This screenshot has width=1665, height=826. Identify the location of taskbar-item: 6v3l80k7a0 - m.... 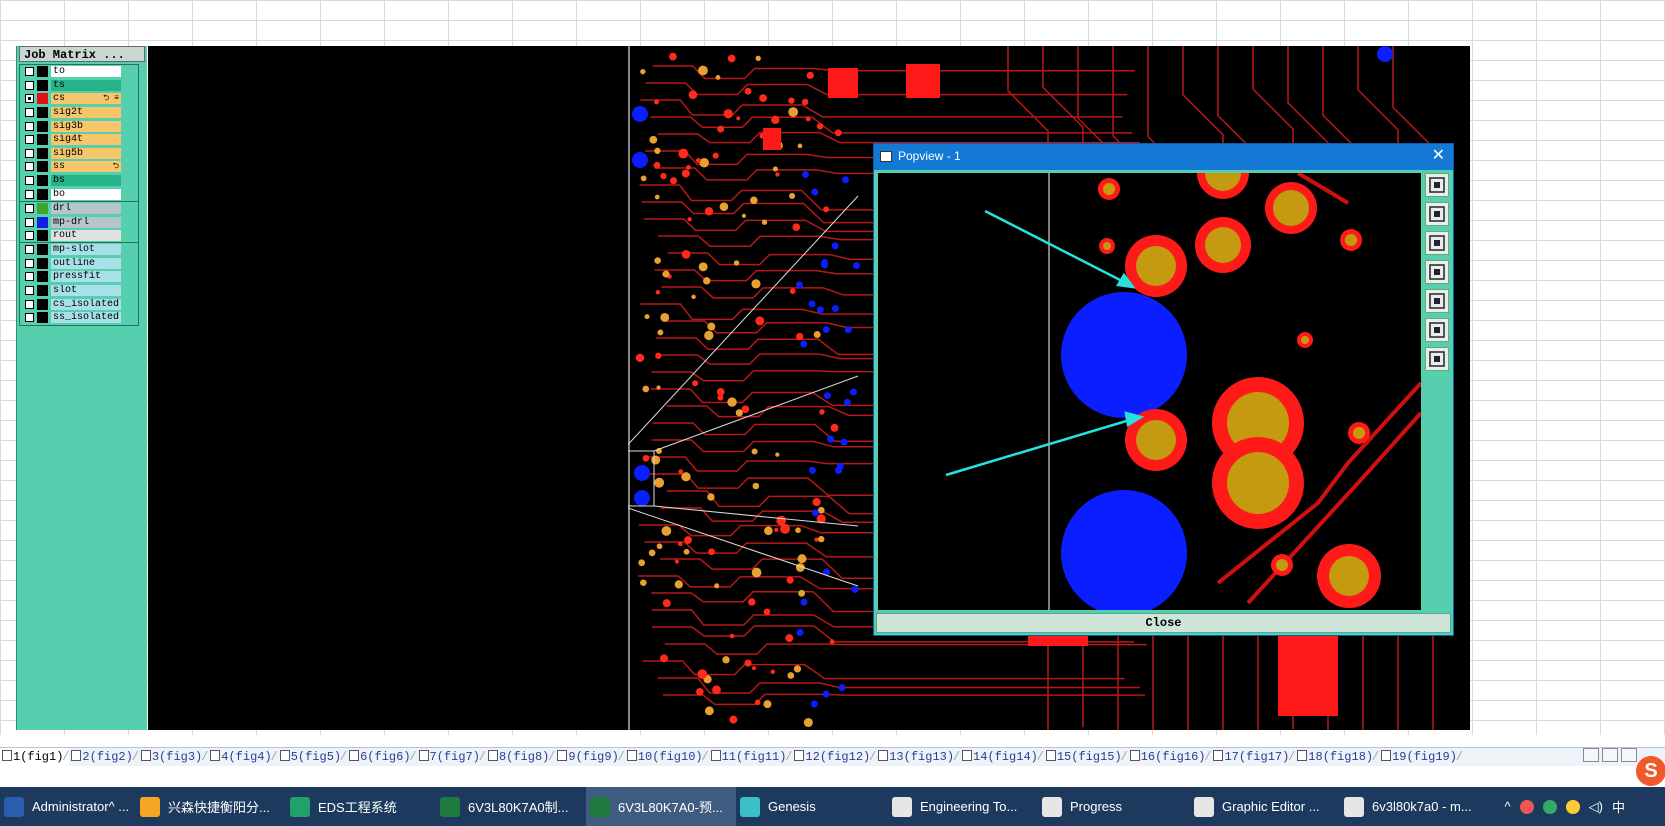
(1415, 806).